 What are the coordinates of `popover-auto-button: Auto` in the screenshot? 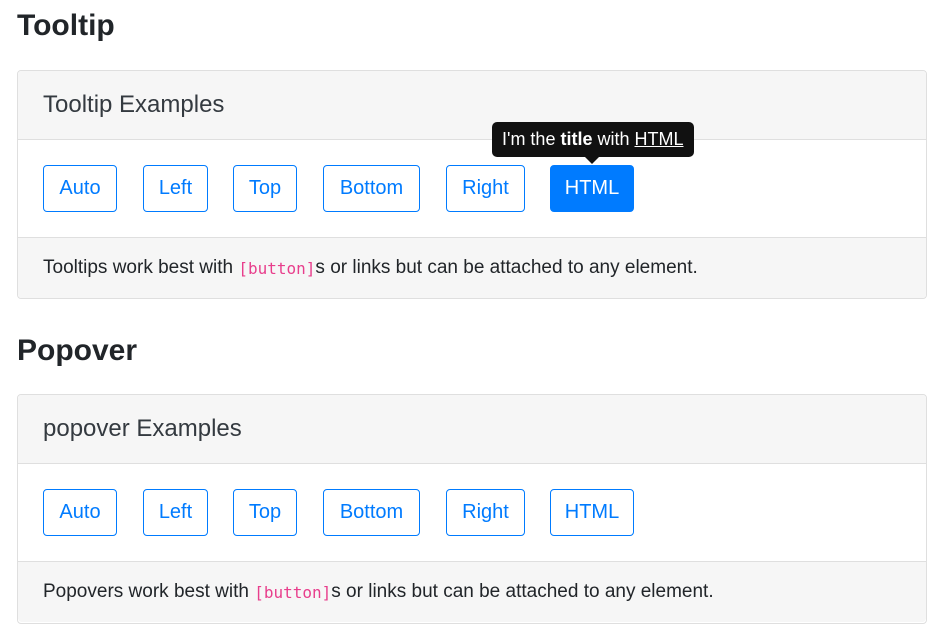 It's located at (80, 512).